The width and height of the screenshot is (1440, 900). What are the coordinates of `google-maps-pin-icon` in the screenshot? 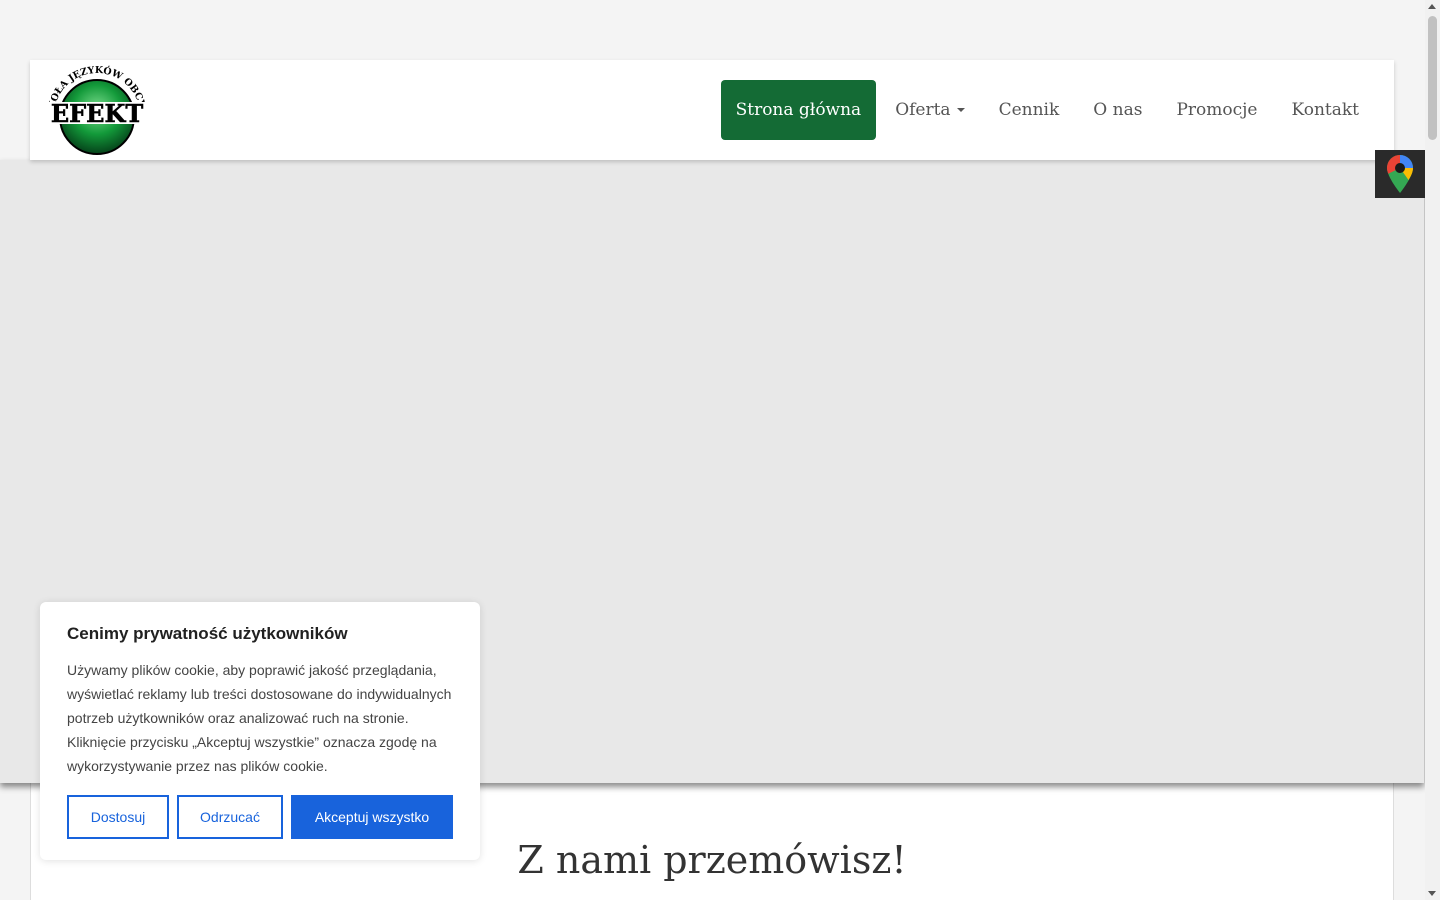 It's located at (1400, 174).